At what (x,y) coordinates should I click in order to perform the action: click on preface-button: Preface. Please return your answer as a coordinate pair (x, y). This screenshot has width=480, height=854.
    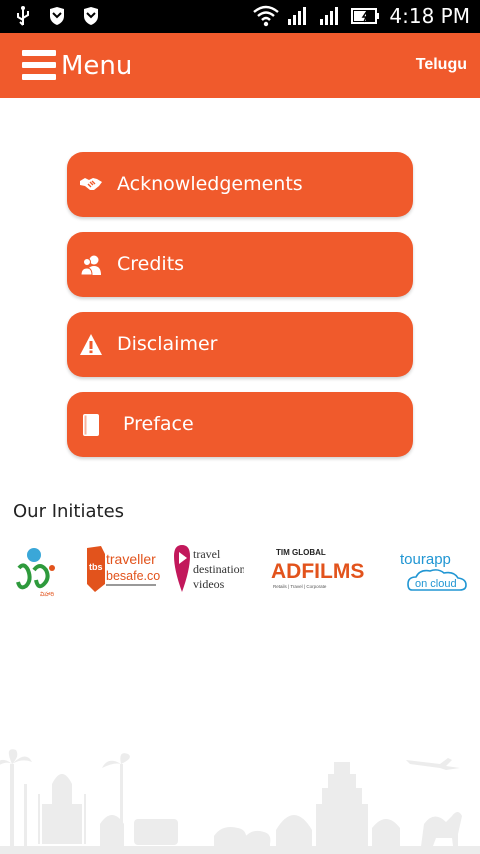
    Looking at the image, I should click on (240, 424).